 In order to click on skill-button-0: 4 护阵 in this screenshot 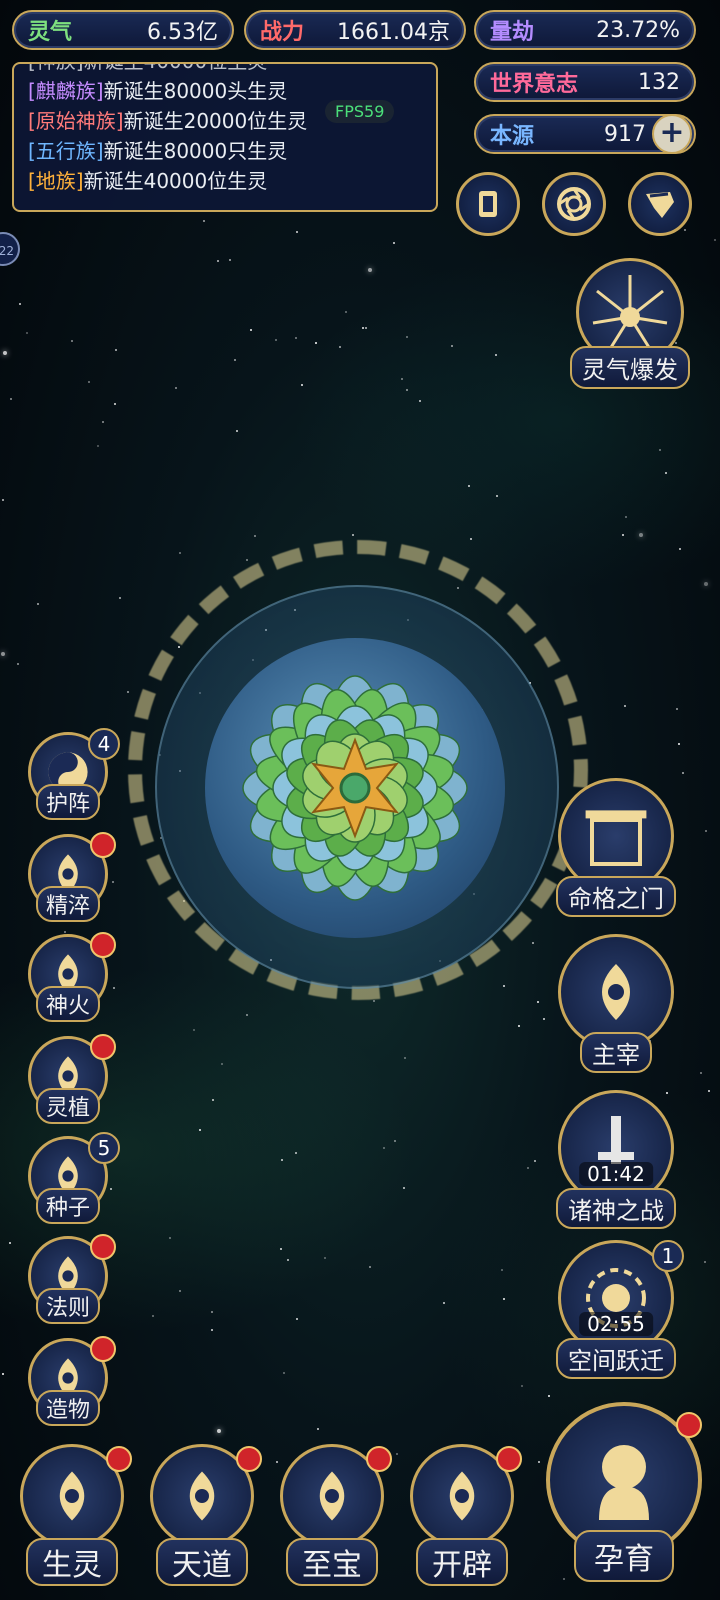, I will do `click(73, 776)`.